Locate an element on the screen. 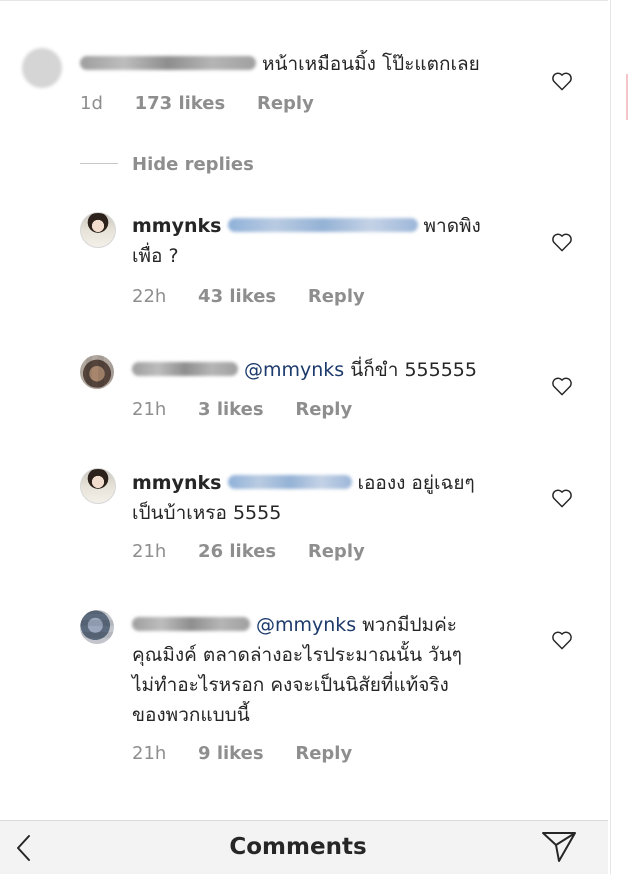 The image size is (632, 874). reply-likes: 3 likes is located at coordinates (231, 409).